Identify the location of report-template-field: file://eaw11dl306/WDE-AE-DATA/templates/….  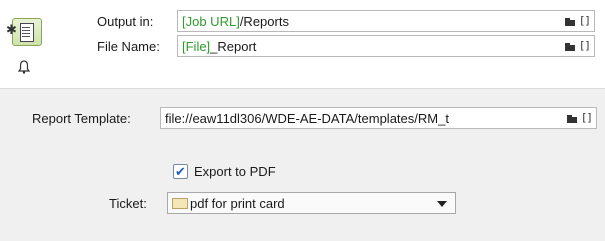
(378, 118).